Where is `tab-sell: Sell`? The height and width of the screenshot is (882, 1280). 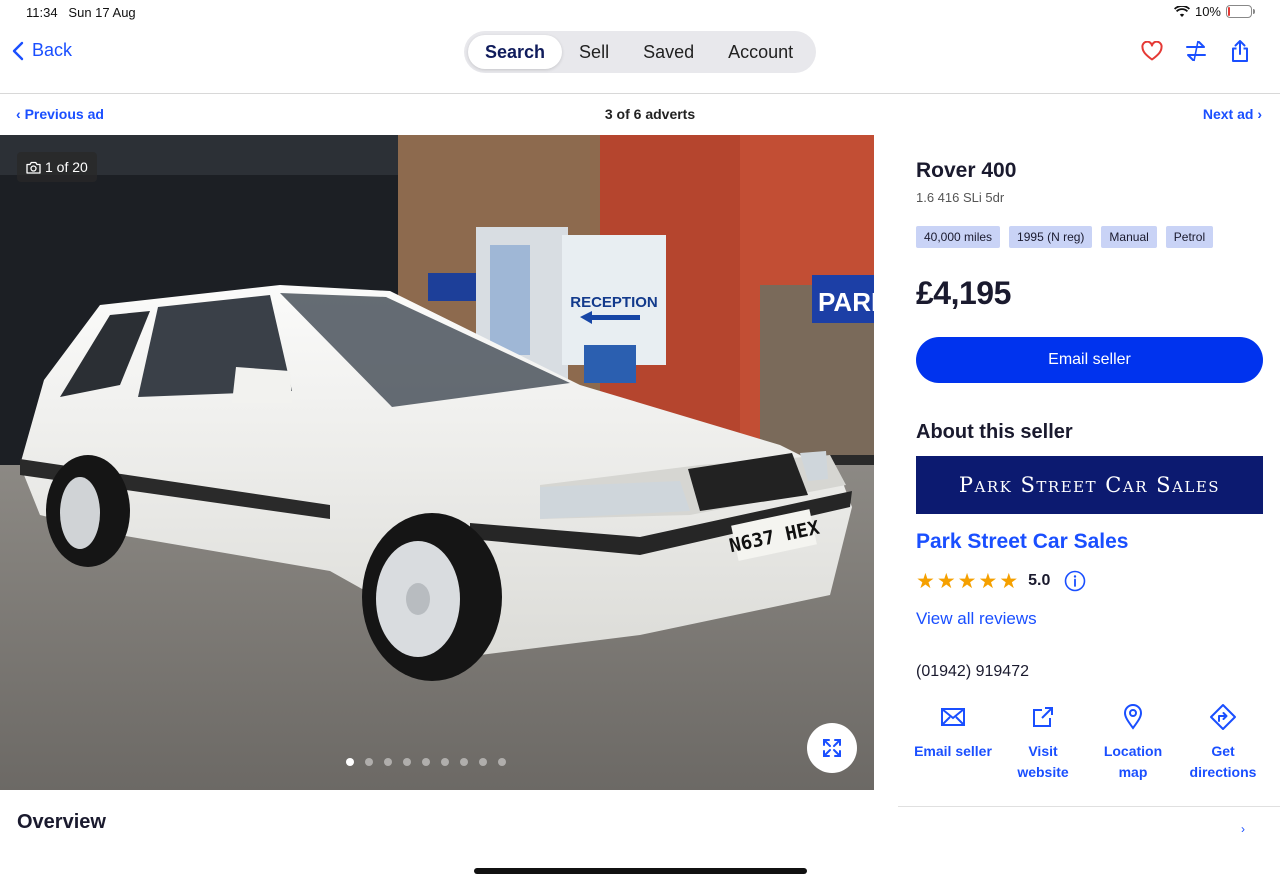
tab-sell: Sell is located at coordinates (594, 52).